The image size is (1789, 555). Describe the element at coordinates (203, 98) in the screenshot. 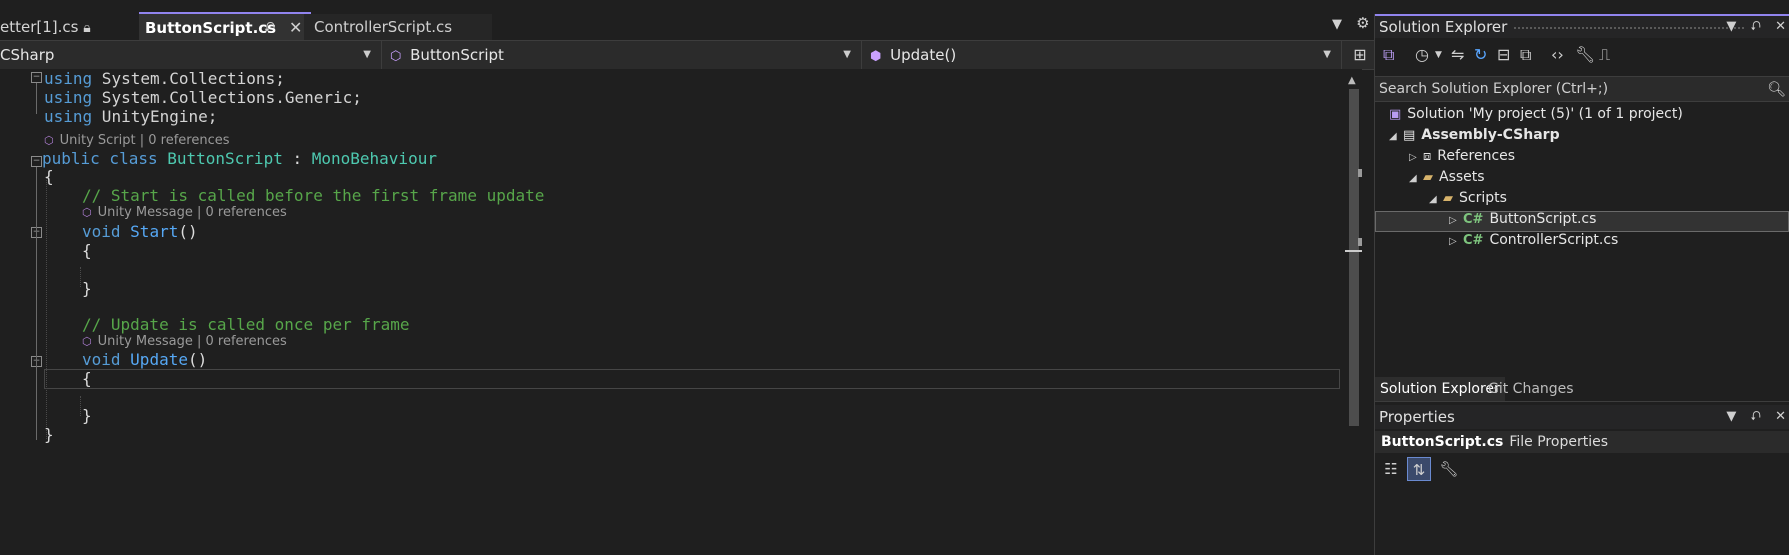

I see `code-line-2: using System.Collections.Generic;` at that location.